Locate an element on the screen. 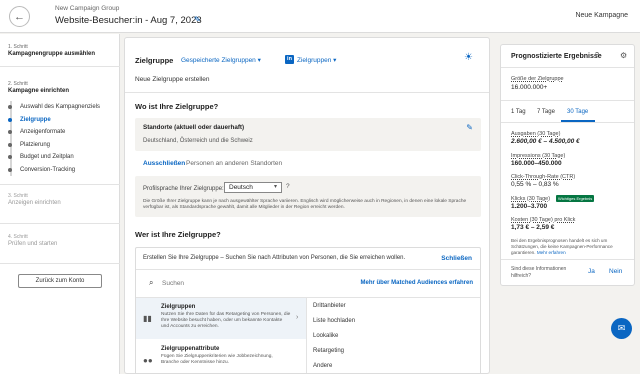 The height and width of the screenshot is (374, 640). category-title: Zielgruppen is located at coordinates (178, 307).